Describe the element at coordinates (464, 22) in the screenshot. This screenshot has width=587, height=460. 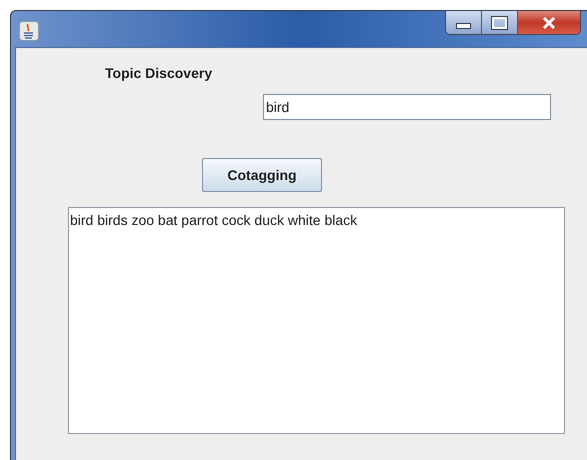
I see `minimize-button` at that location.